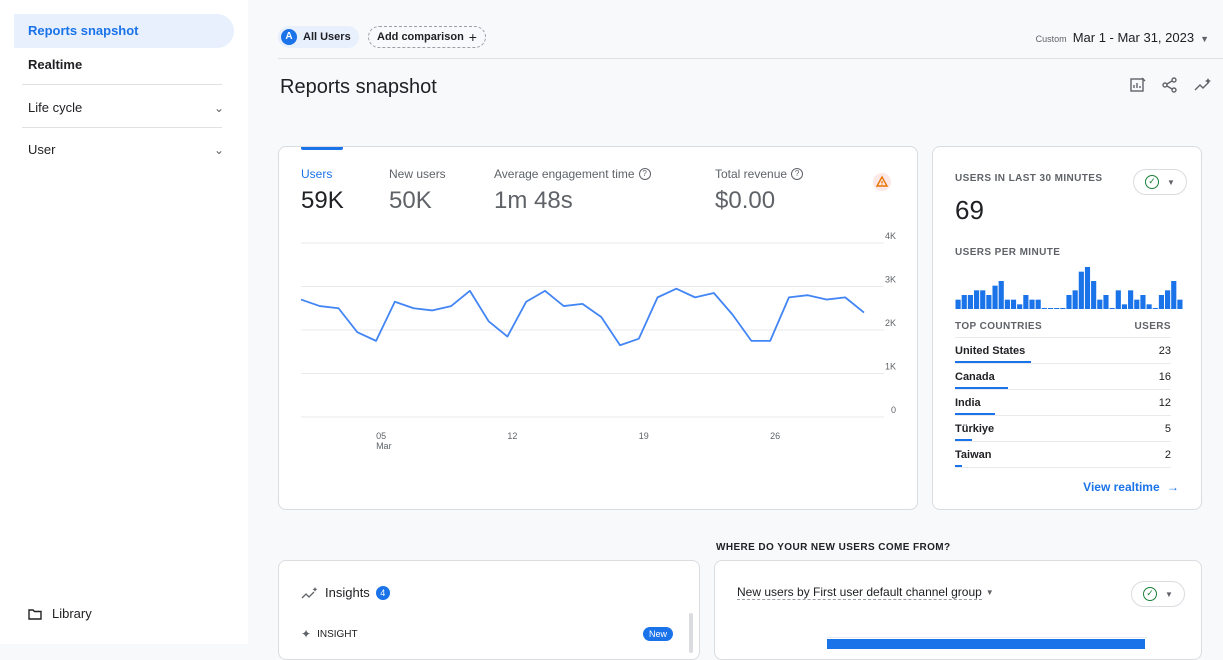 The image size is (1223, 660). Describe the element at coordinates (1204, 39) in the screenshot. I see `caret-down-icon: ▼` at that location.